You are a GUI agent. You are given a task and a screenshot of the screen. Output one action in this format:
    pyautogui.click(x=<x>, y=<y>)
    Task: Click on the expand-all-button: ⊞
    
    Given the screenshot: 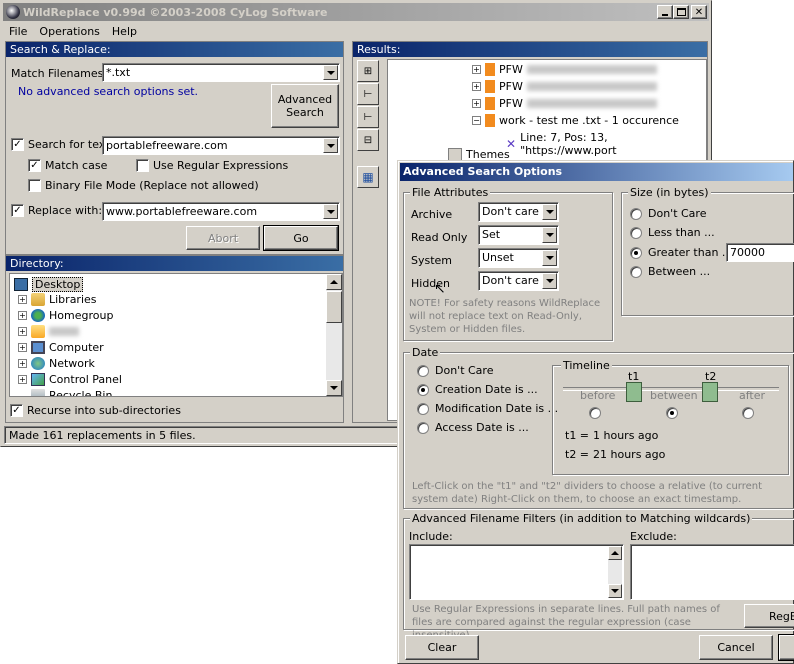 What is the action you would take?
    pyautogui.click(x=368, y=71)
    